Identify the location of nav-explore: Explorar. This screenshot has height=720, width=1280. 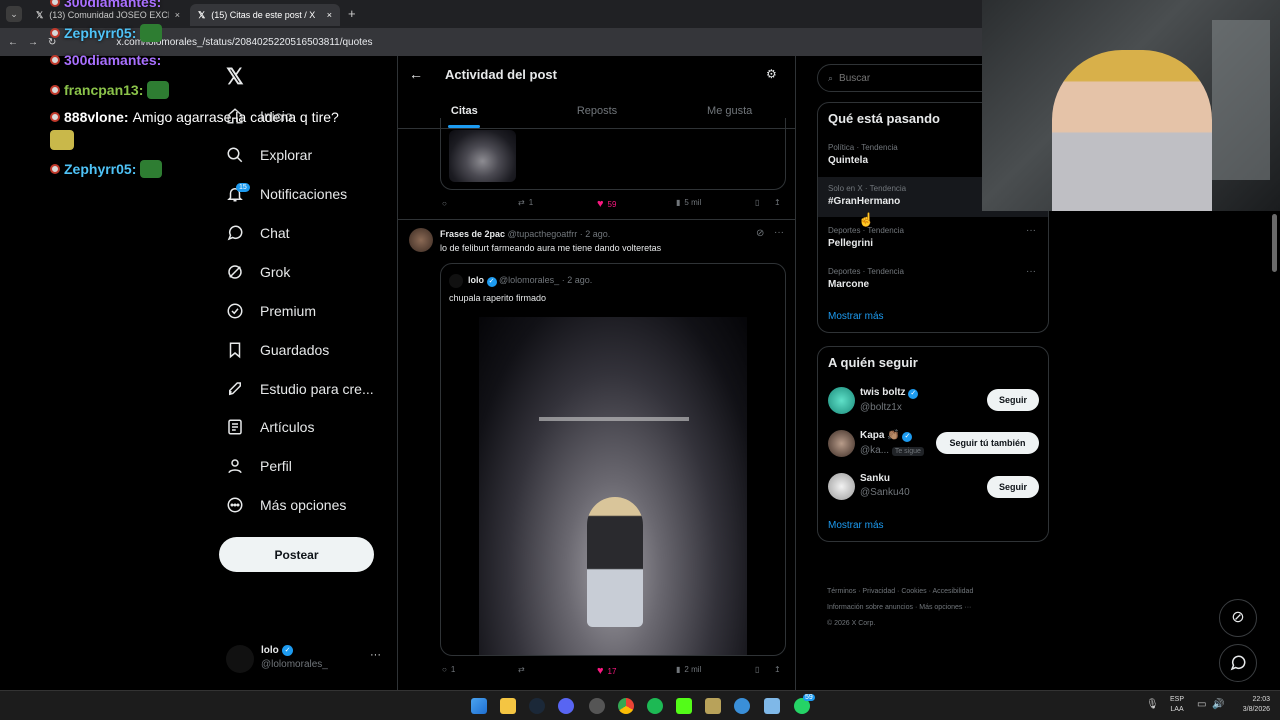
(269, 155).